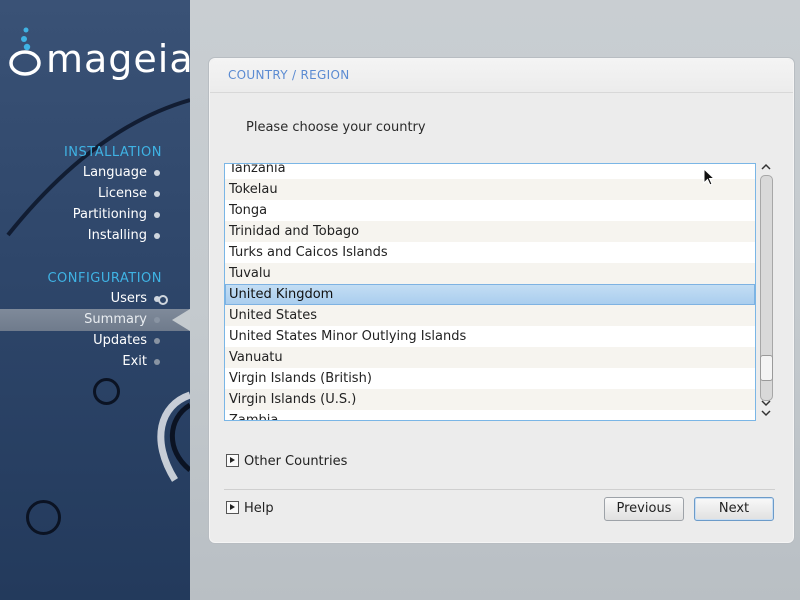 The height and width of the screenshot is (600, 800). I want to click on help-expander: Help, so click(250, 509).